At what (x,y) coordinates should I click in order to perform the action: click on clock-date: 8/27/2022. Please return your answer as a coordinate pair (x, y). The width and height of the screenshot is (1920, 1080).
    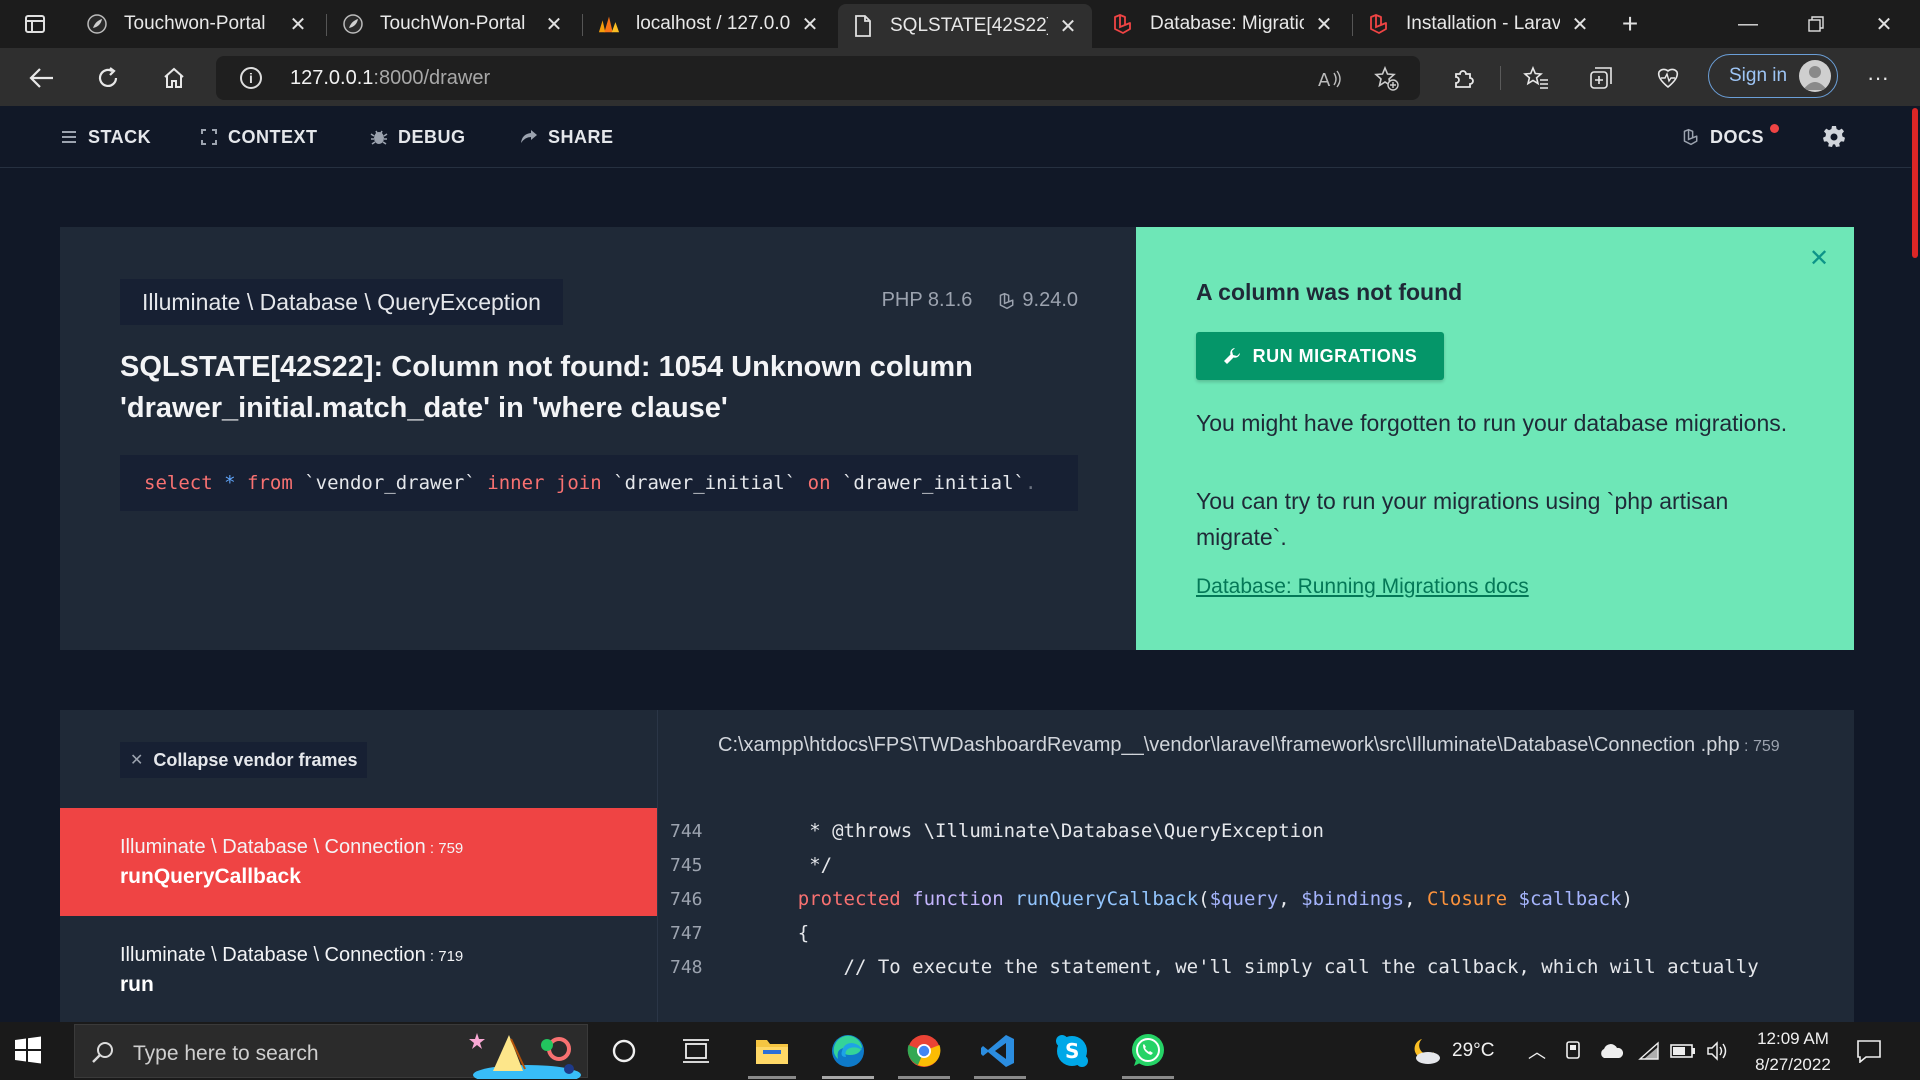
    Looking at the image, I should click on (1793, 1064).